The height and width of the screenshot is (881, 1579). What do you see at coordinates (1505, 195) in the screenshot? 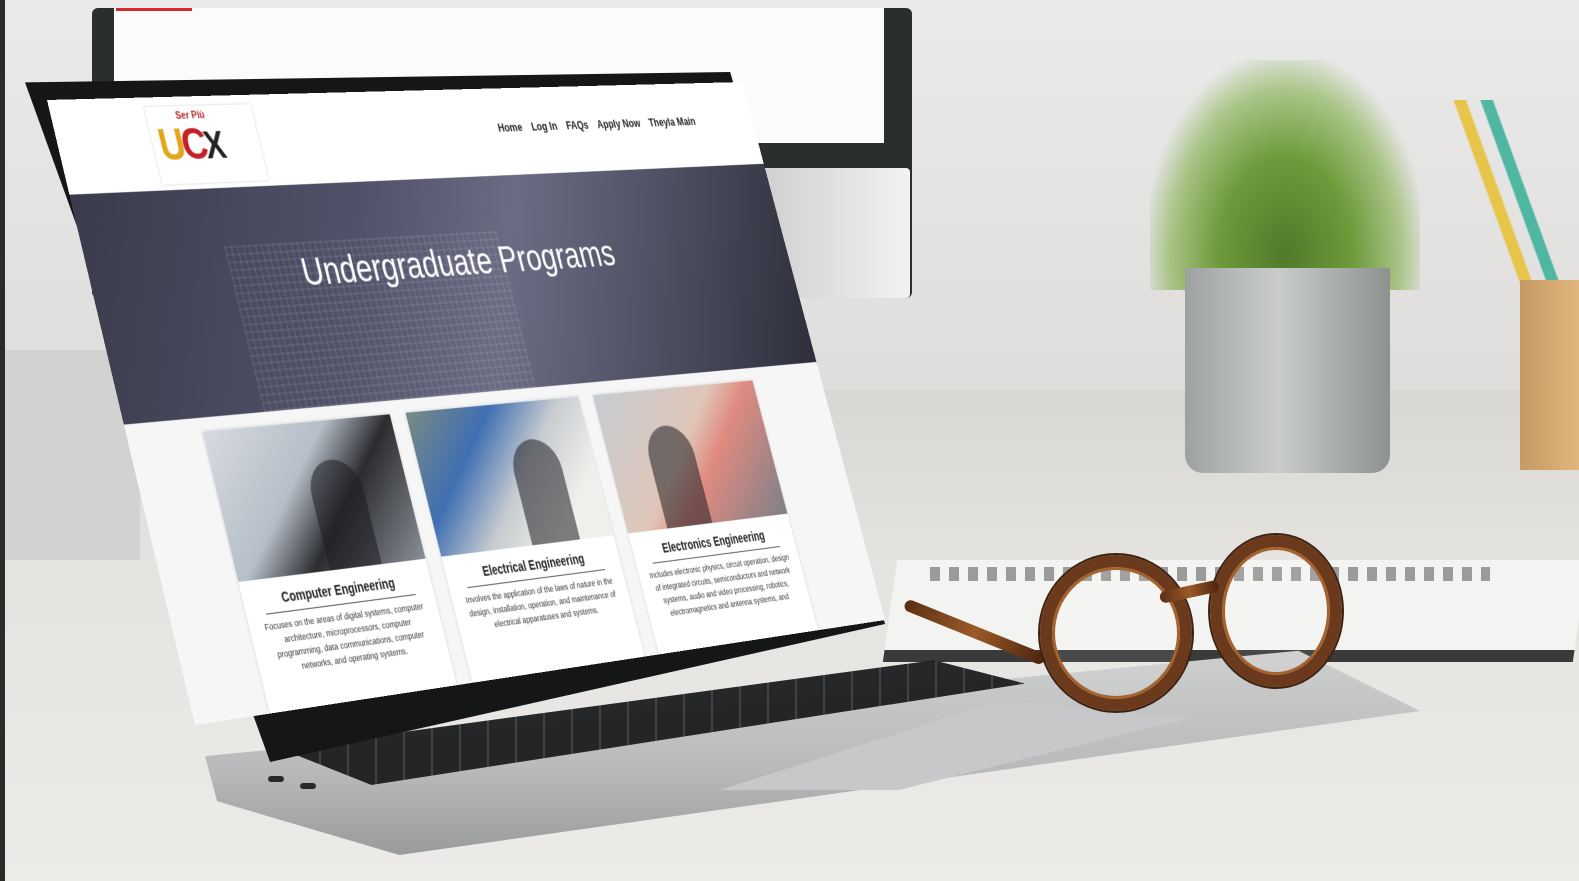
I see `pencils` at bounding box center [1505, 195].